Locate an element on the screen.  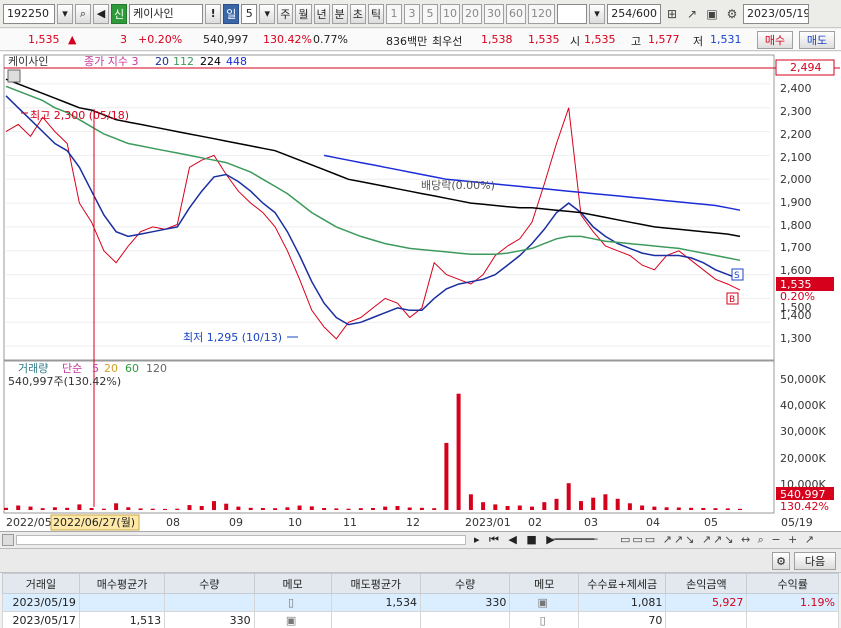
next-page-button: 다음 is located at coordinates (815, 561).